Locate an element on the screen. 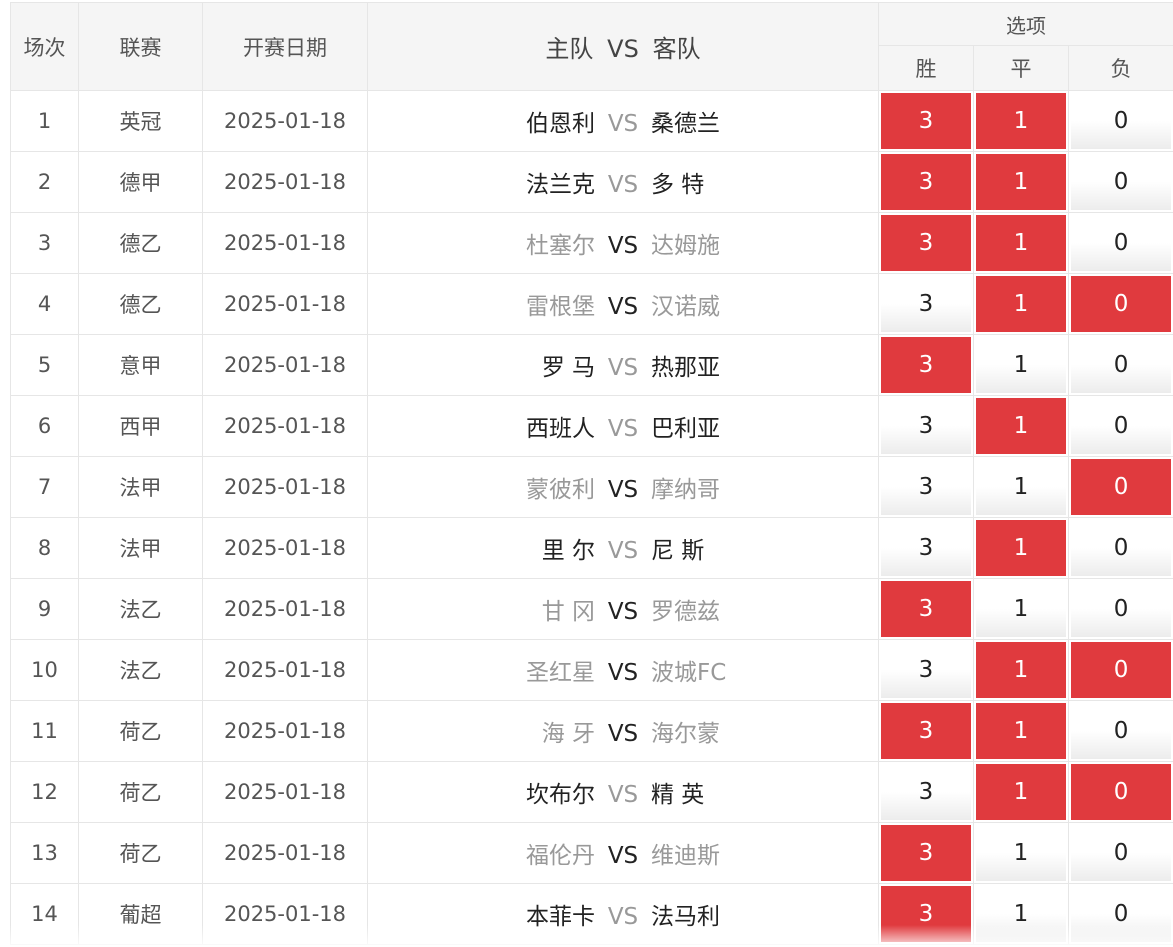 The height and width of the screenshot is (947, 1173). table-row: 10 法乙 2025-01-18 圣红星 VS 波城FC 3 1 0 is located at coordinates (591, 670).